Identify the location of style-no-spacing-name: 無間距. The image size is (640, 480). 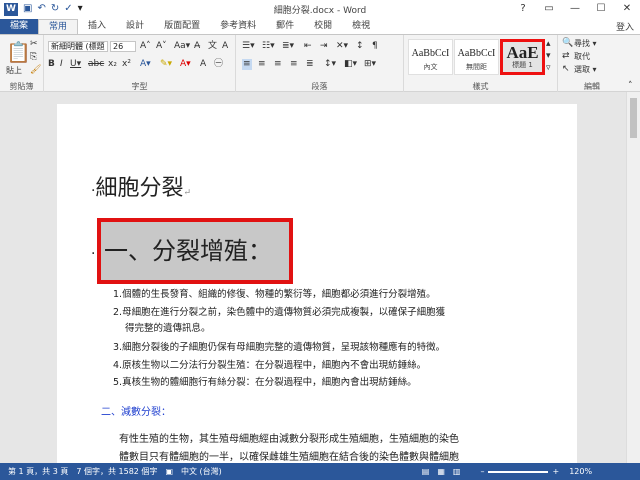
(476, 67).